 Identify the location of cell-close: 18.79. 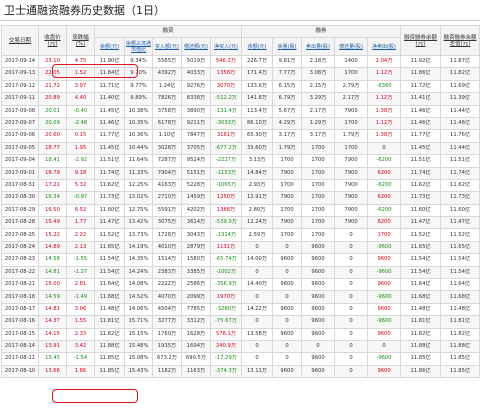
(52, 173).